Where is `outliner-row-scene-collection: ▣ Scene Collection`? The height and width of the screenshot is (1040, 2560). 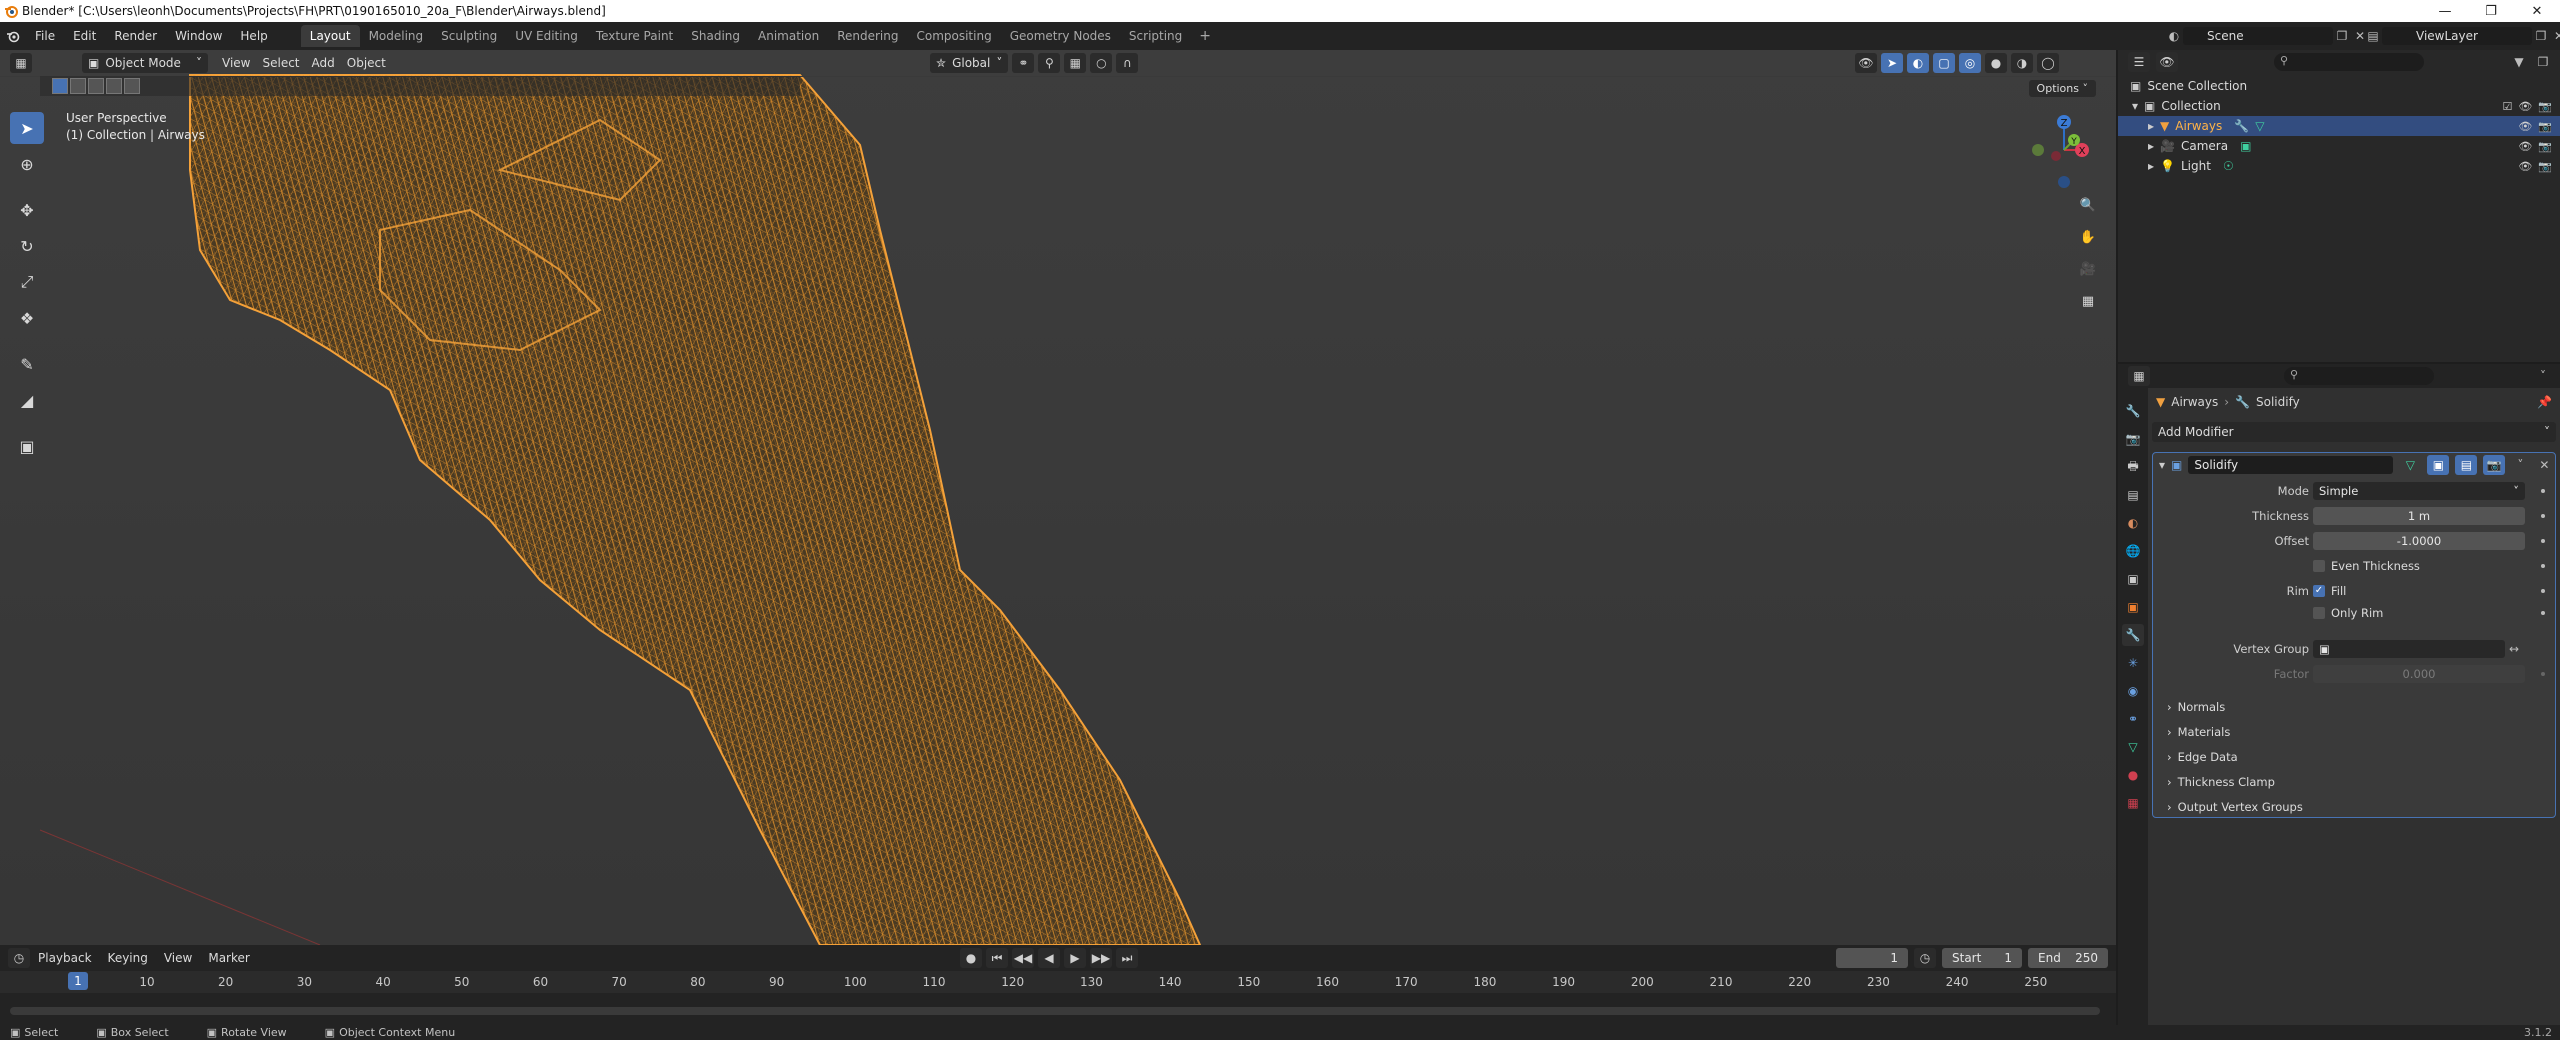
outliner-row-scene-collection: ▣ Scene Collection is located at coordinates (2339, 86).